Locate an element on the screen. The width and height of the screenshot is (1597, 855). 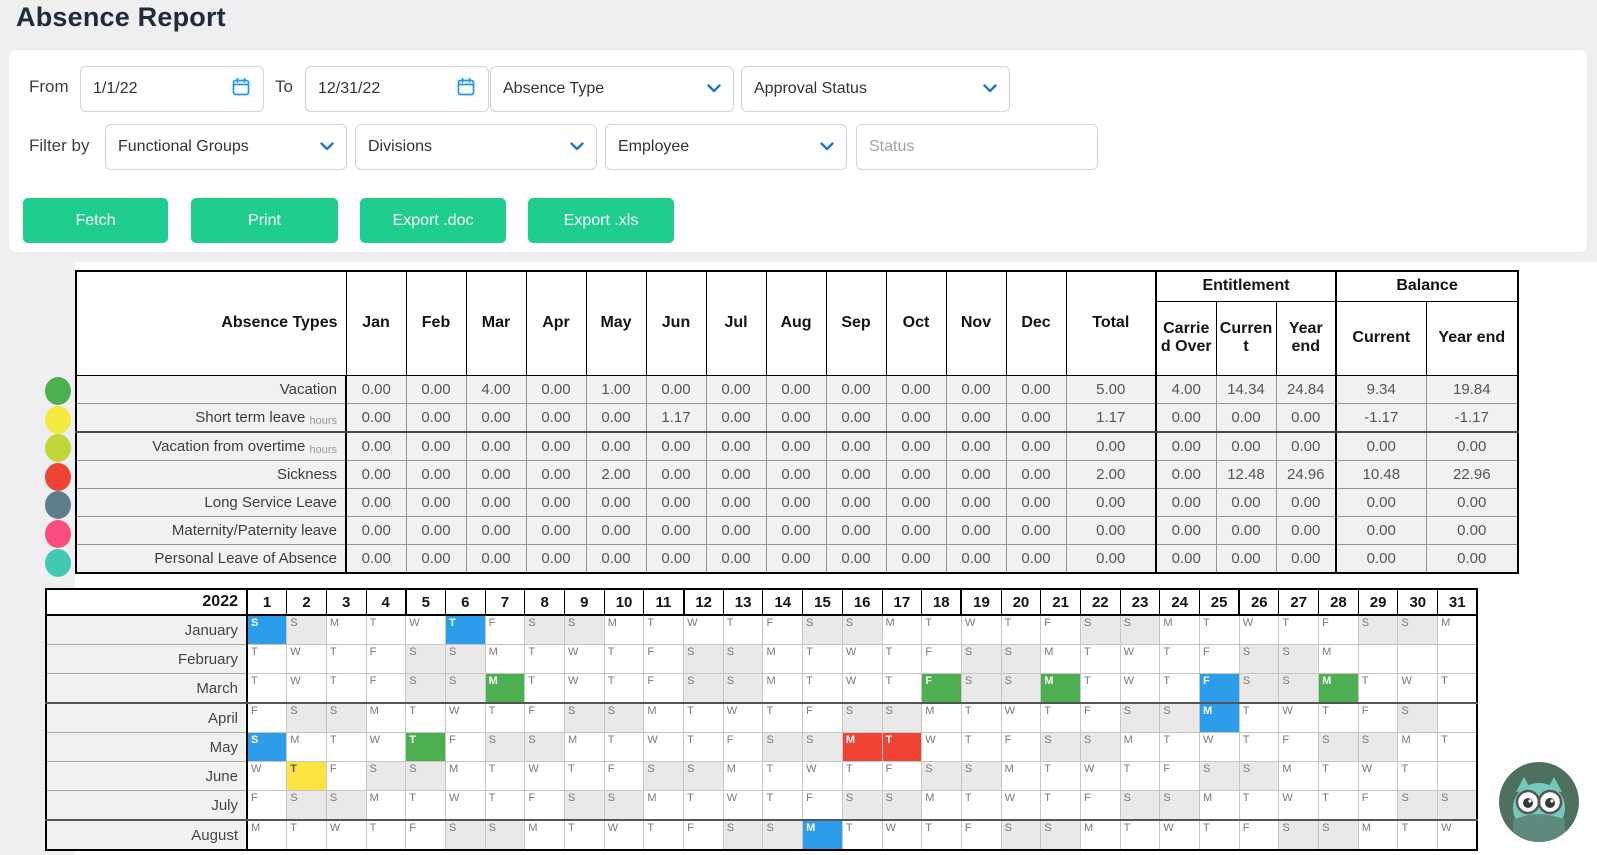
from-date-input: 1/1/22 is located at coordinates (172, 89).